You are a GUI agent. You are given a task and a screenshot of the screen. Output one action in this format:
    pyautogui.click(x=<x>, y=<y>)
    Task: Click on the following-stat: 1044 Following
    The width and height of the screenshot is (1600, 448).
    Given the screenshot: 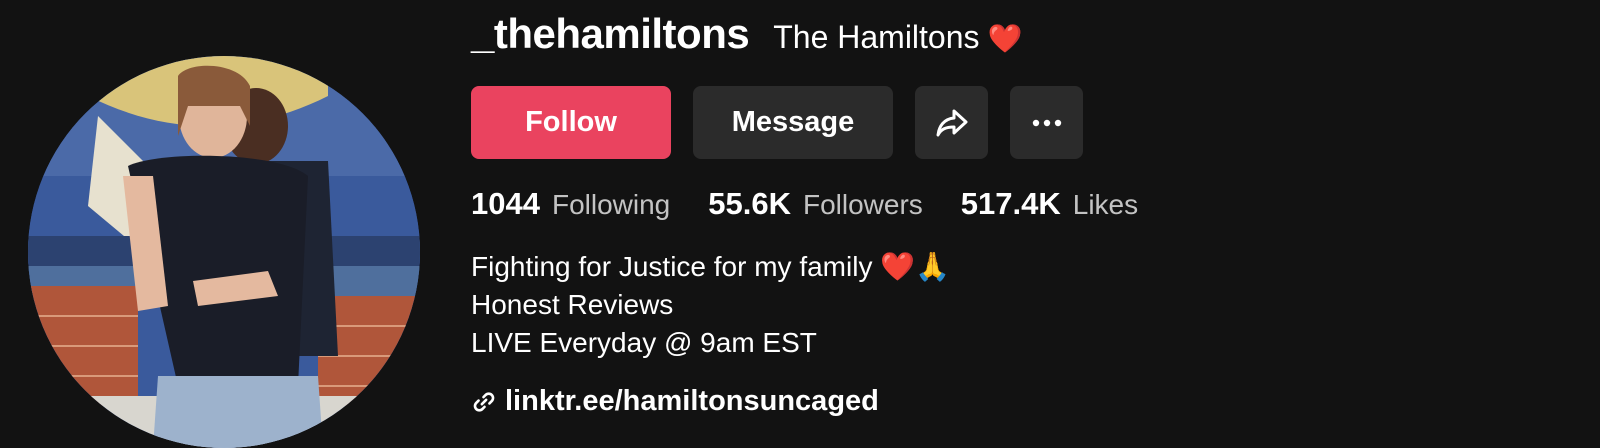 What is the action you would take?
    pyautogui.click(x=570, y=204)
    